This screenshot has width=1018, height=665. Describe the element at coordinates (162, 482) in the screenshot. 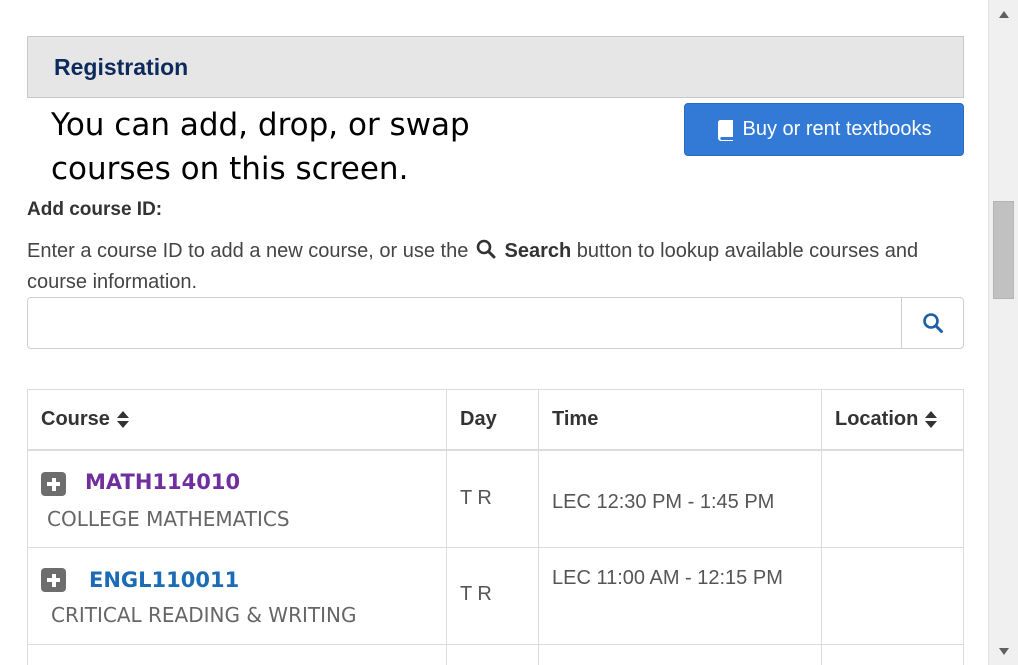

I see `course-id-link: MATH114010` at that location.